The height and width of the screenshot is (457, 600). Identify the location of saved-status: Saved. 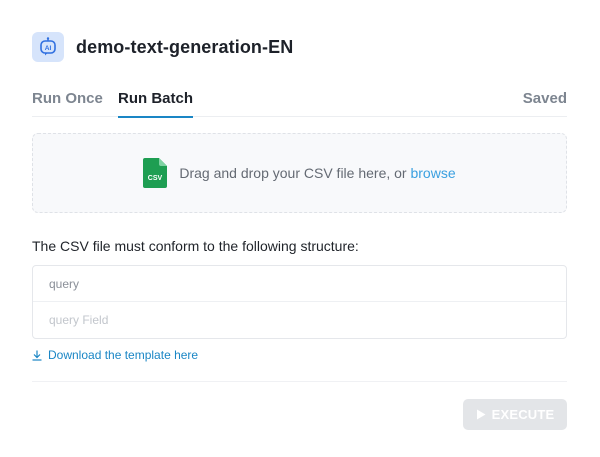
(544, 98).